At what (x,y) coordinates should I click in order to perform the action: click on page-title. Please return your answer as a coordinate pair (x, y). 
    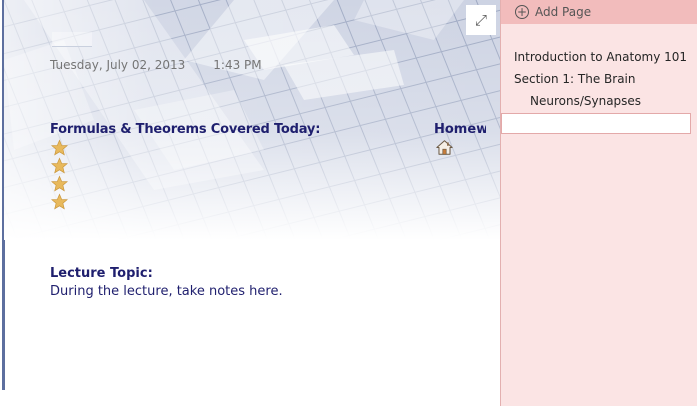
    Looking at the image, I should click on (72, 39).